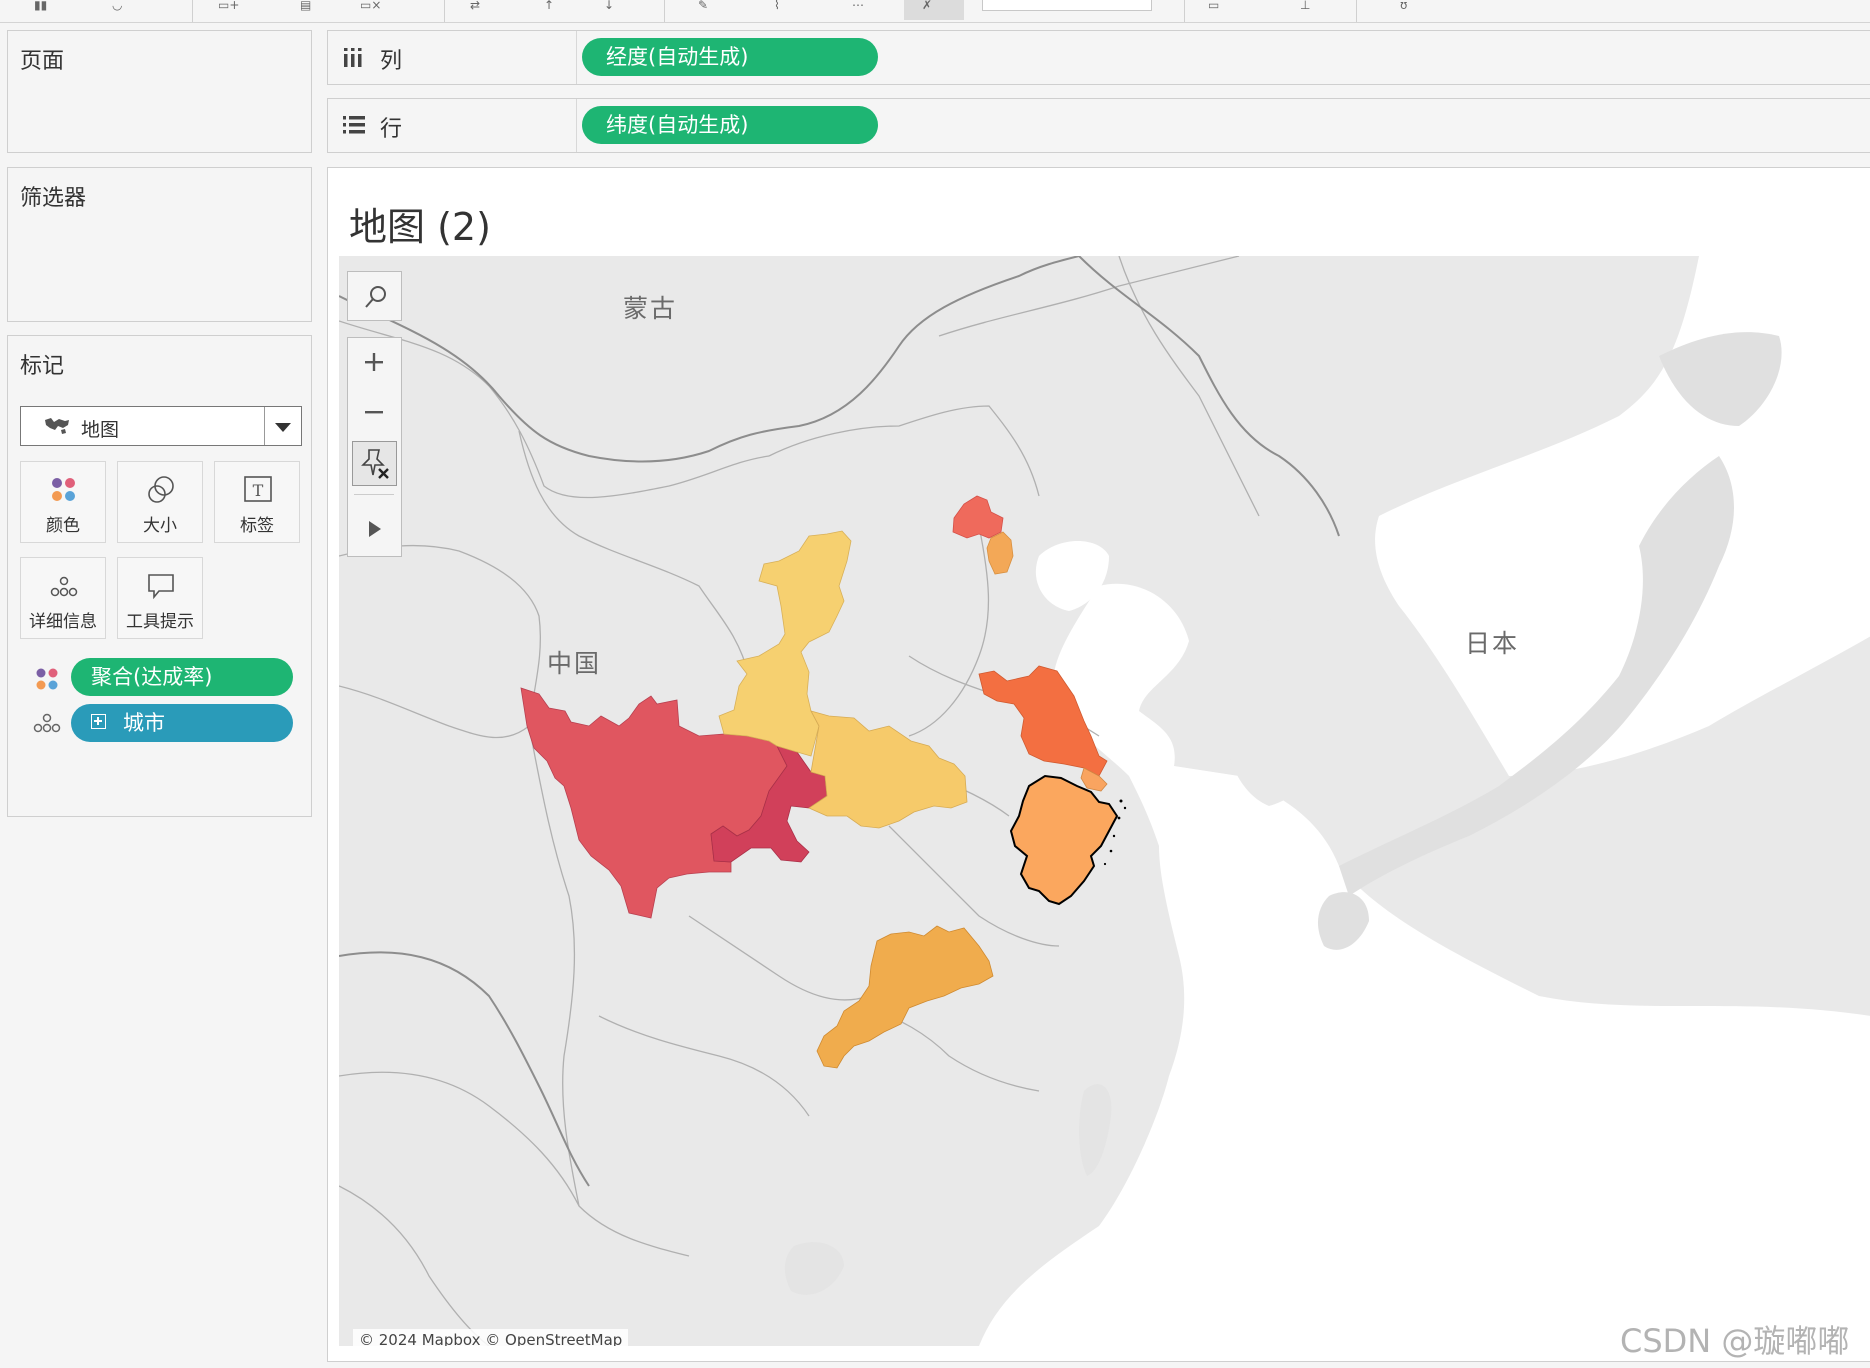 The height and width of the screenshot is (1368, 1870). I want to click on color-field-icon, so click(47, 679).